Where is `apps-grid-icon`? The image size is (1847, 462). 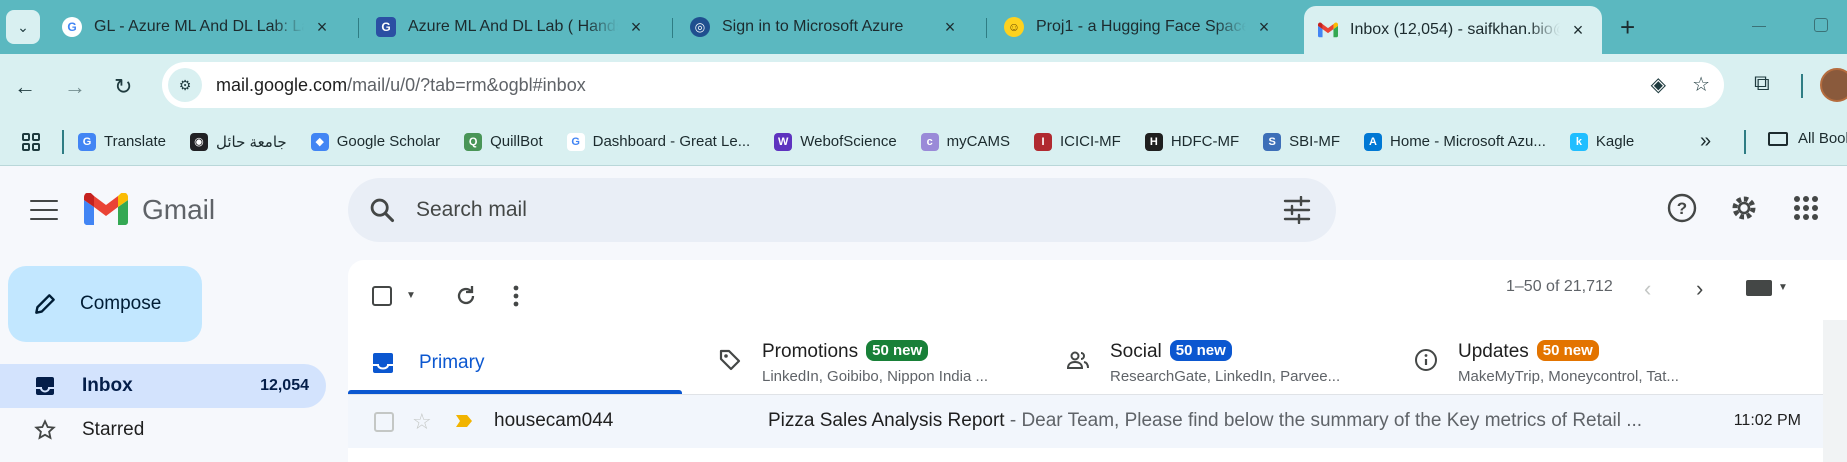 apps-grid-icon is located at coordinates (31, 141).